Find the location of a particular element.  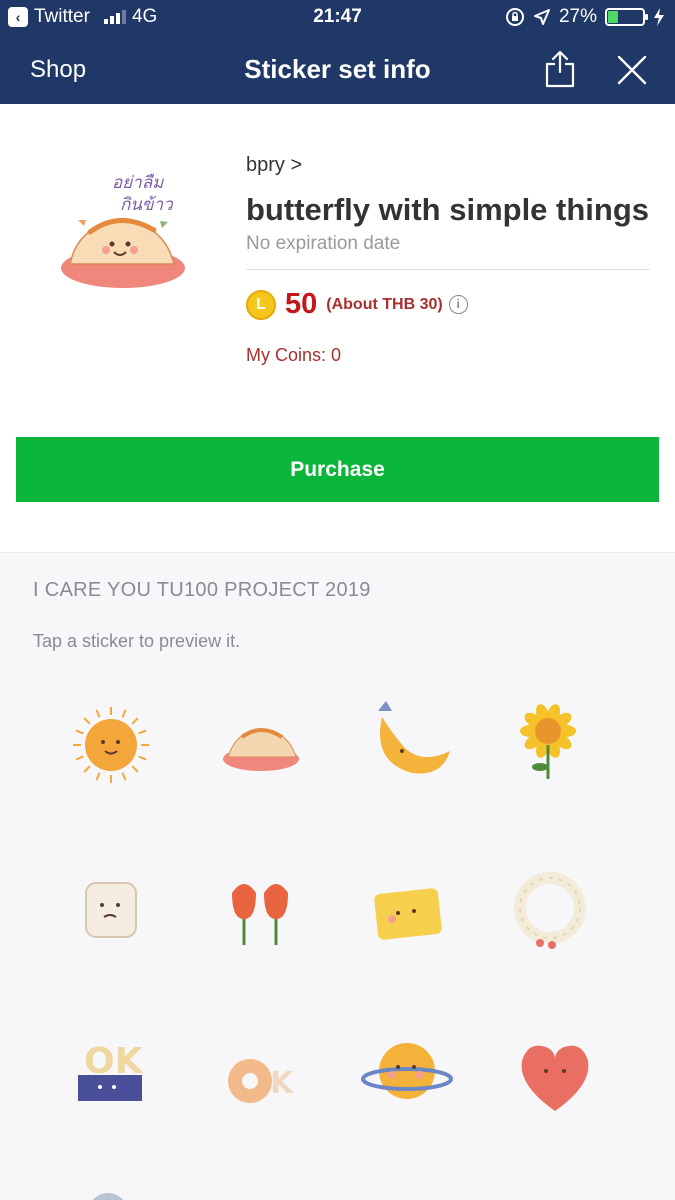

svg-text: K is located at coordinates (282, 1083).